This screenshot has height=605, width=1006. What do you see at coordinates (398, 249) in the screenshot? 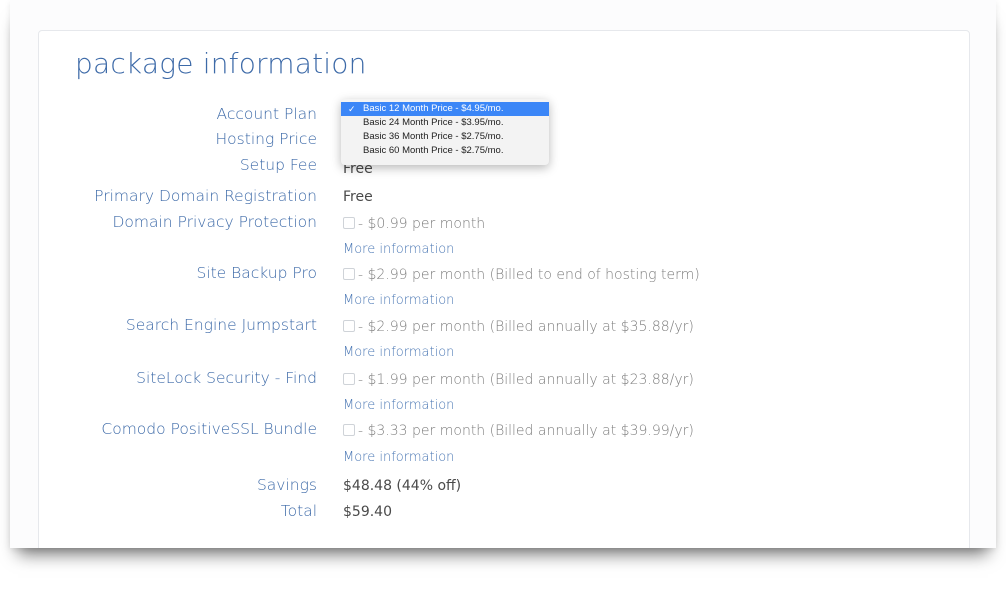
I see `domain-privacy-more-link: More information` at bounding box center [398, 249].